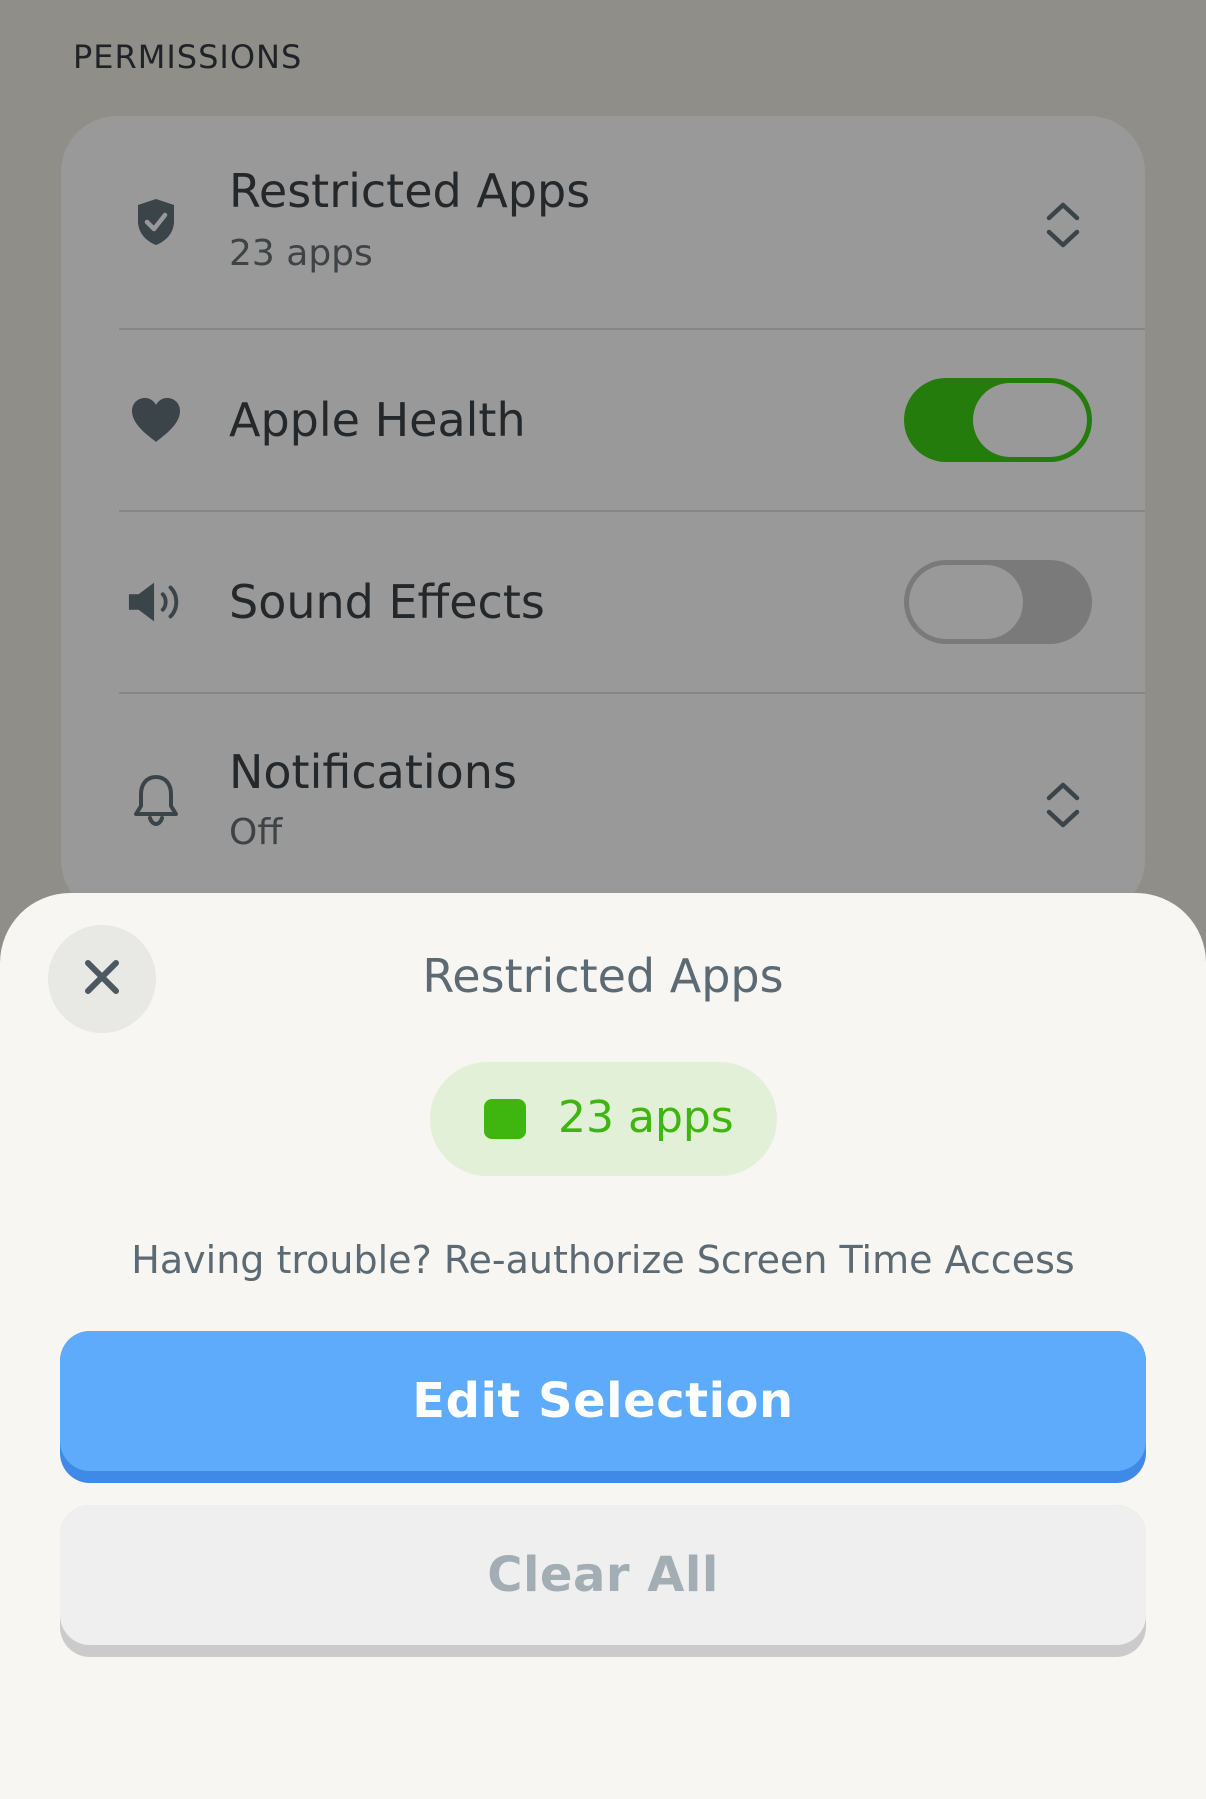  Describe the element at coordinates (156, 799) in the screenshot. I see `bell-icon` at that location.